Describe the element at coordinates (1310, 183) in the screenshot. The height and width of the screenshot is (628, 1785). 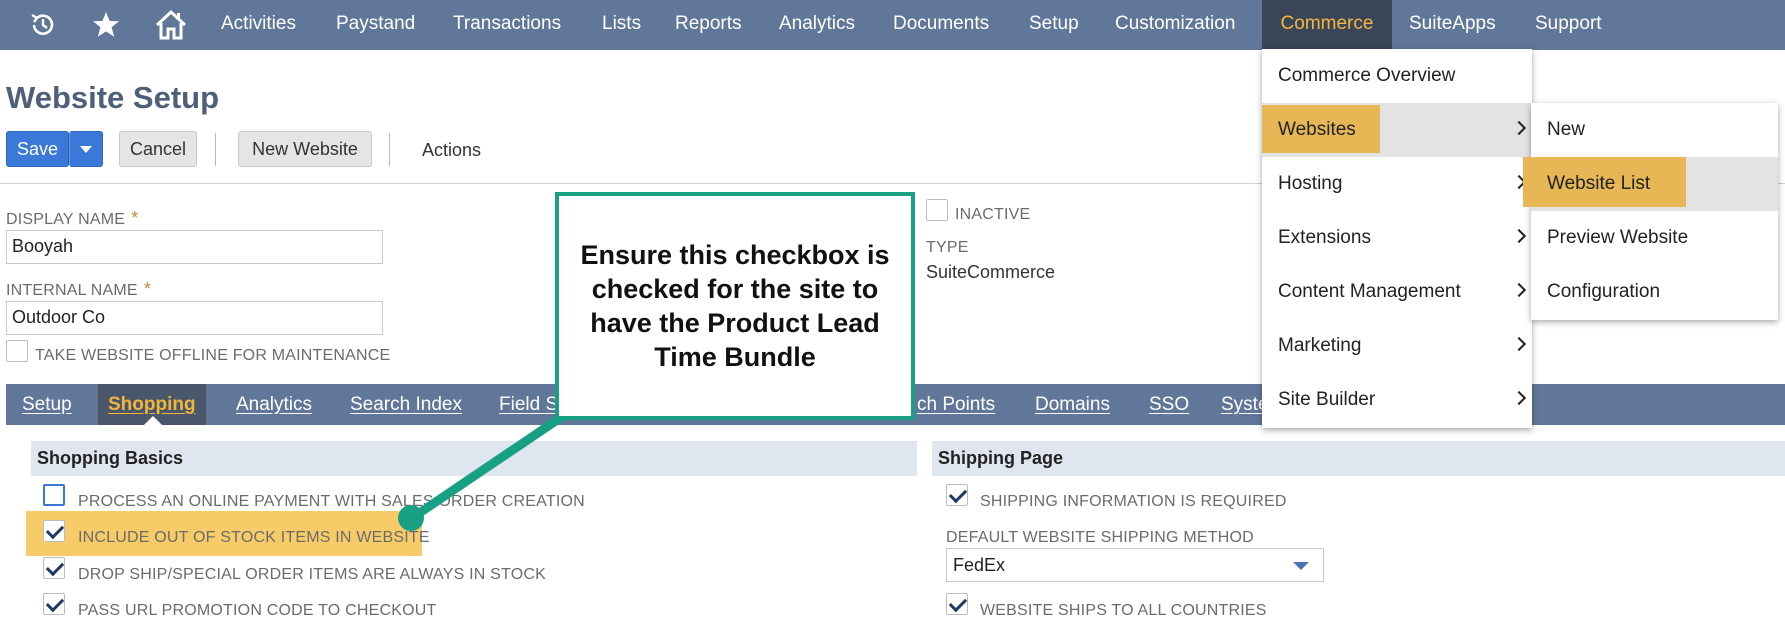
I see `menu-hosting-label: Hosting` at that location.